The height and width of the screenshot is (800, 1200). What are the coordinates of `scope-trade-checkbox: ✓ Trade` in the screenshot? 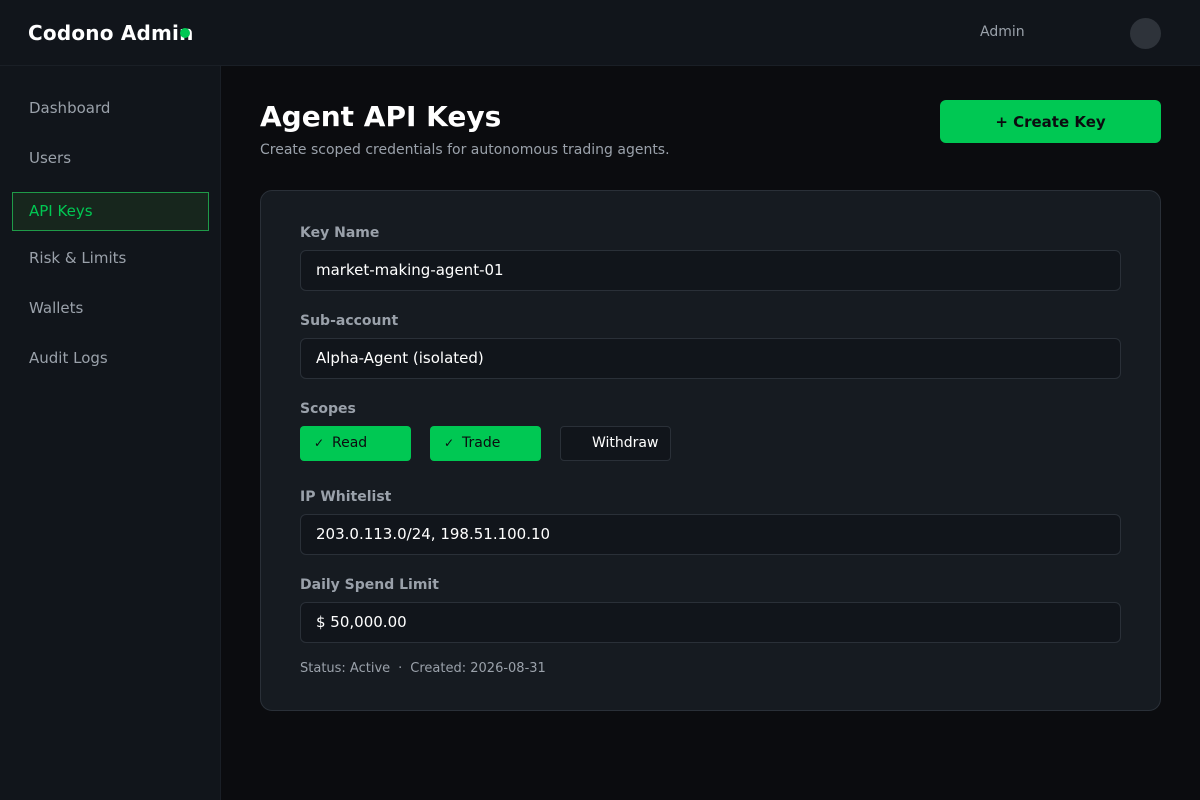 It's located at (485, 443).